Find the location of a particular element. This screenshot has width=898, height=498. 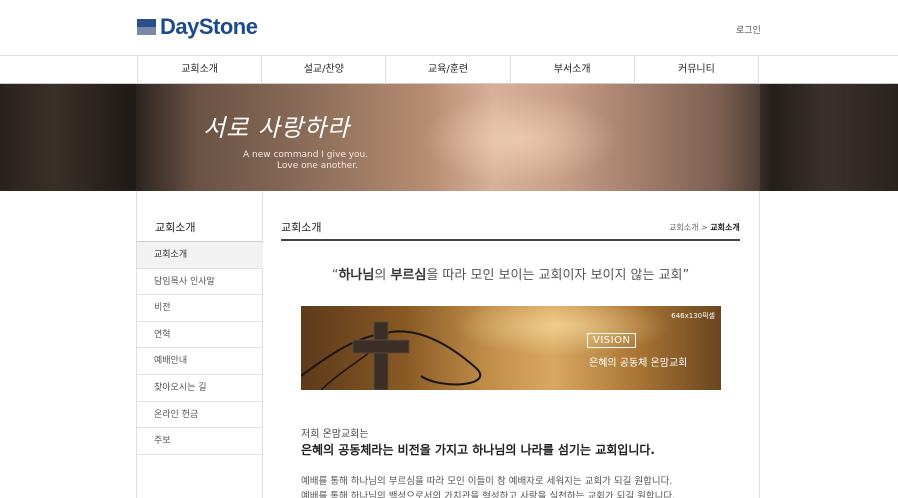

side-item-pastor-greeting: 담임목사 인사말 is located at coordinates (200, 282).